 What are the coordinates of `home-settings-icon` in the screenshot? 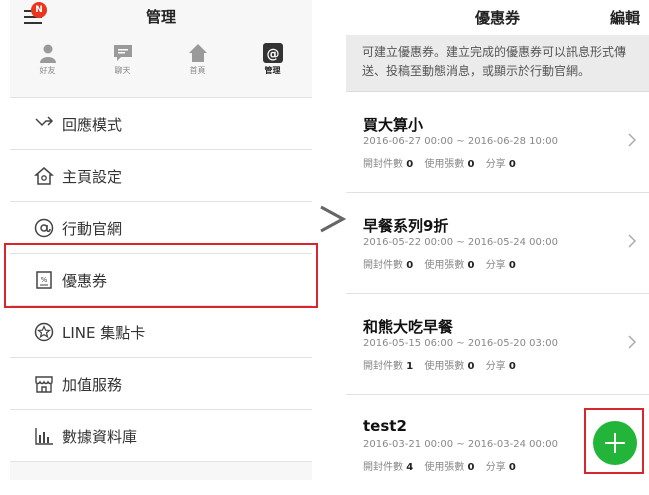 It's located at (44, 176).